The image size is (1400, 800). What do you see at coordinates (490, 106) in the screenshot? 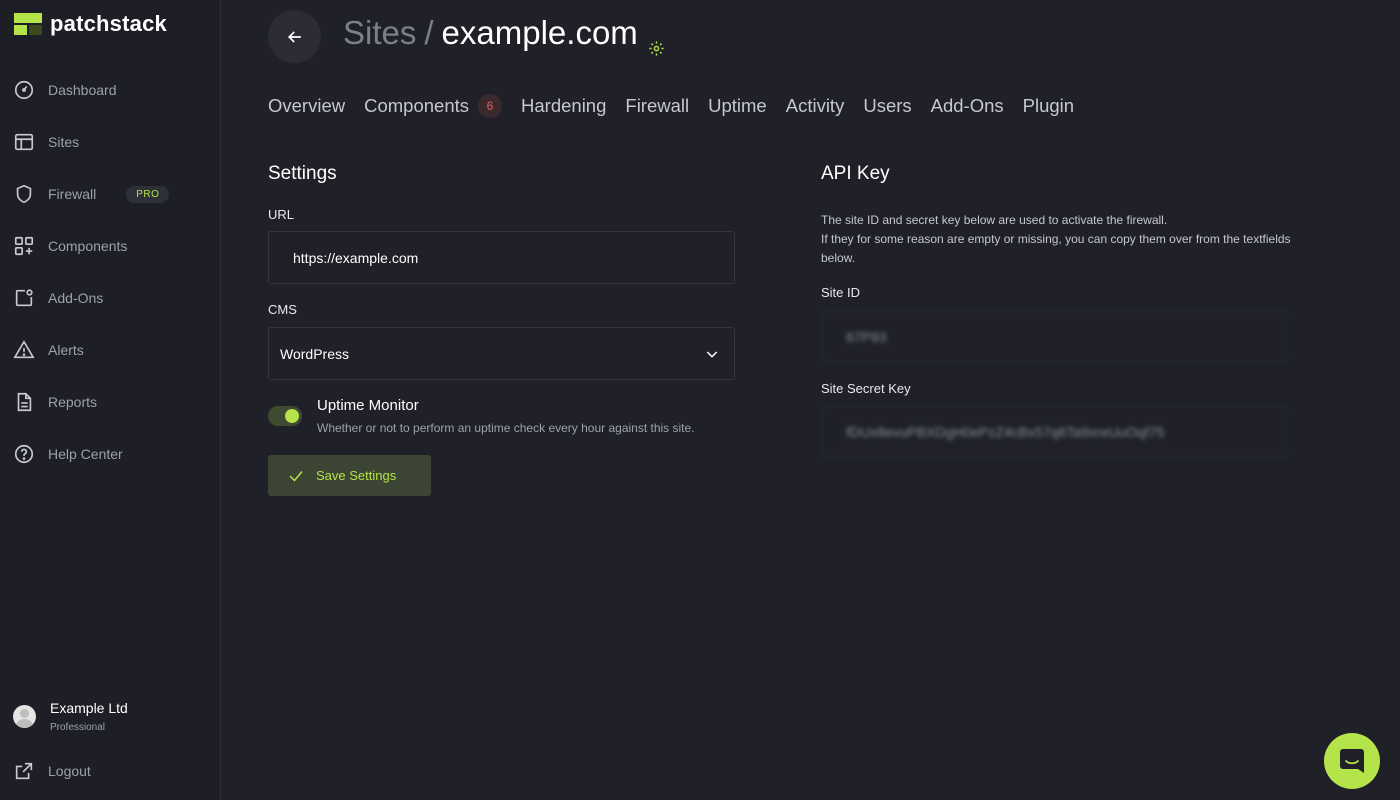
I see `components-count-badge: 6` at bounding box center [490, 106].